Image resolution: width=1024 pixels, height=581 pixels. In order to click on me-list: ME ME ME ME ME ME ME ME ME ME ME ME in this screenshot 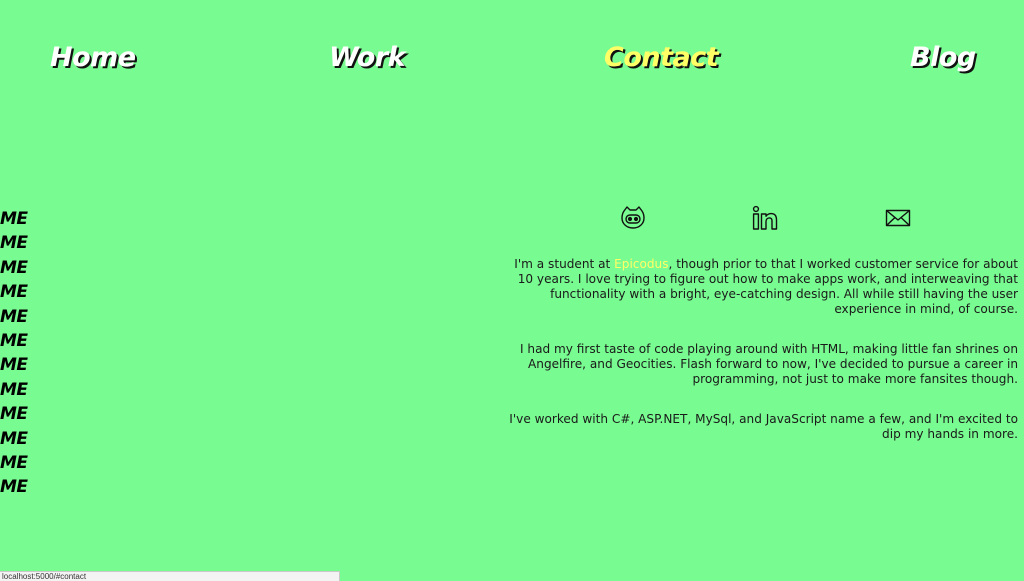, I will do `click(14, 353)`.